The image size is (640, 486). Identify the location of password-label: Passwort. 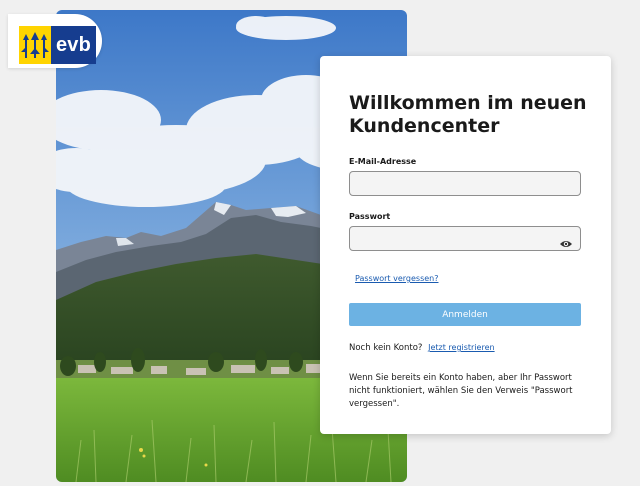
(370, 216).